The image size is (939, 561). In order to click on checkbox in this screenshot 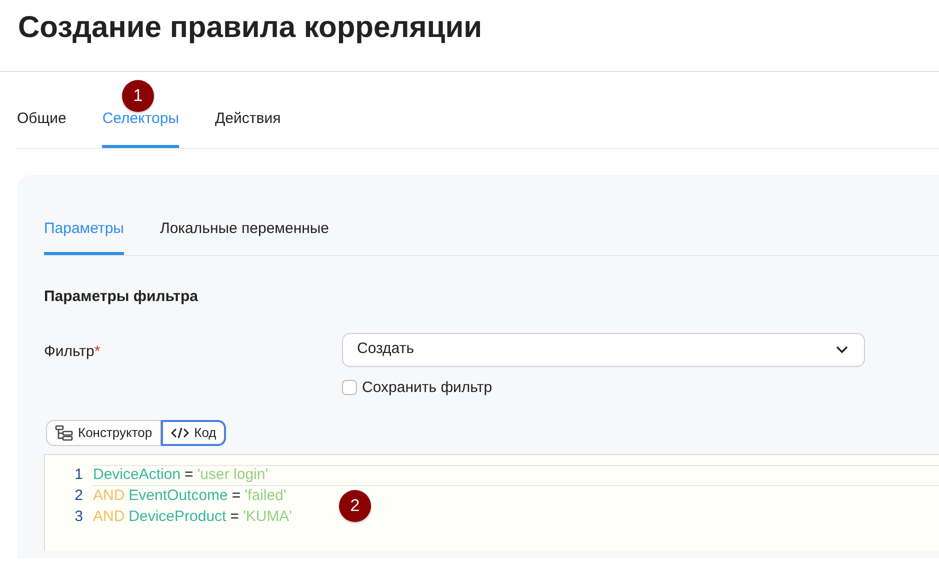, I will do `click(349, 388)`.